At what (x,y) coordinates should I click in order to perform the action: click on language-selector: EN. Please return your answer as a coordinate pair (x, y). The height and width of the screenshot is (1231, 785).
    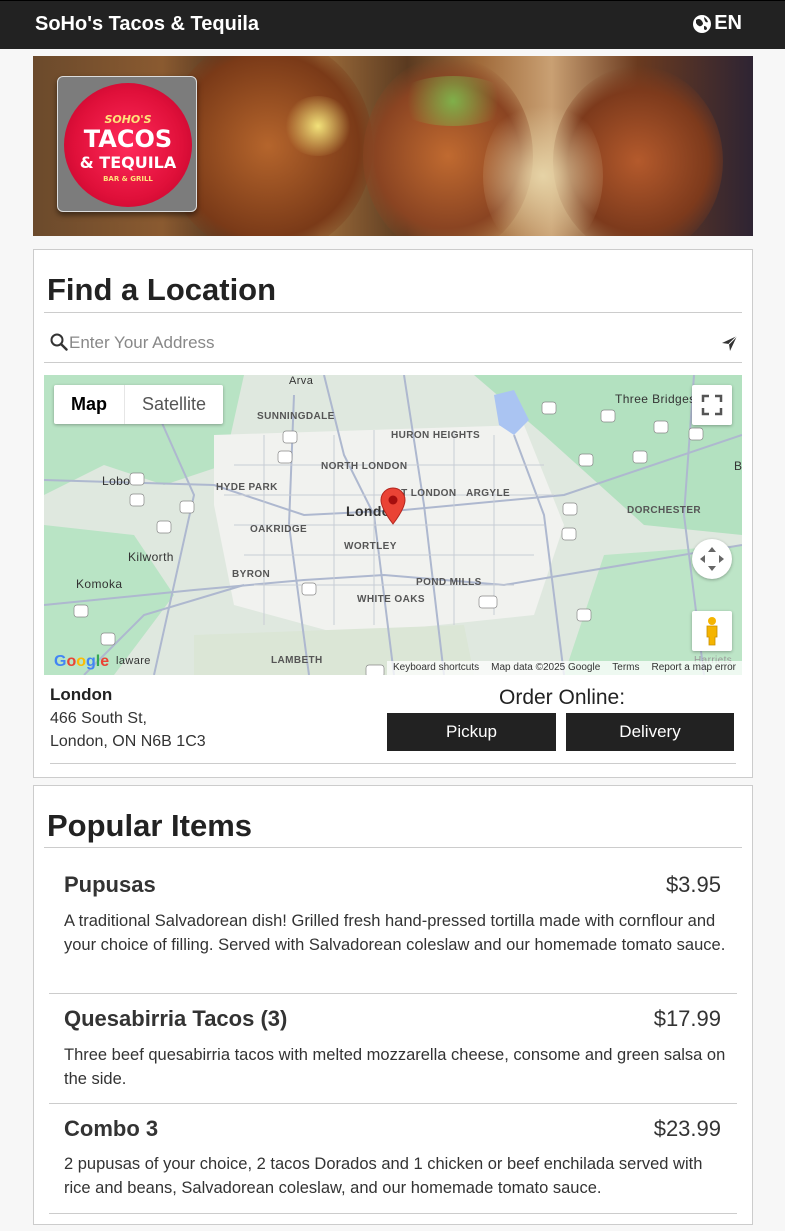
    Looking at the image, I should click on (717, 23).